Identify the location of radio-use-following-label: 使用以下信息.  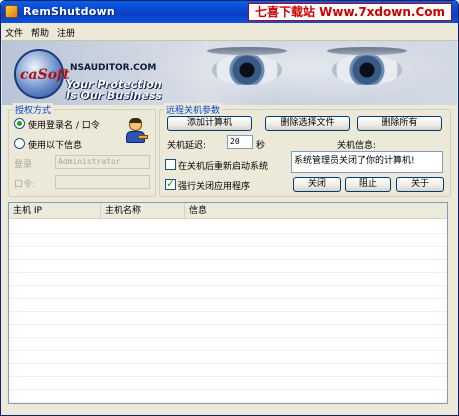
(55, 144).